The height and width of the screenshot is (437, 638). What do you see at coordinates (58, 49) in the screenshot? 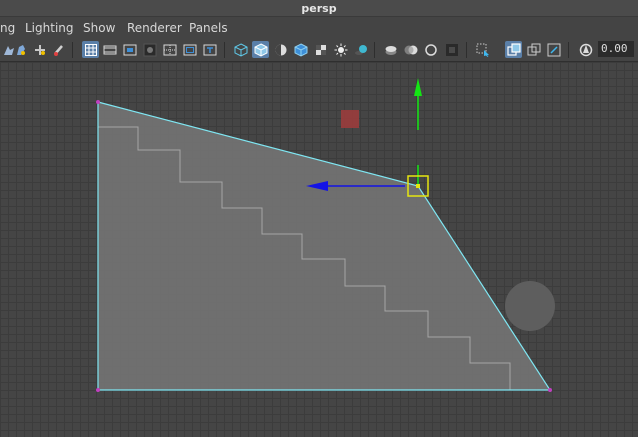
I see `bookmark-icon` at bounding box center [58, 49].